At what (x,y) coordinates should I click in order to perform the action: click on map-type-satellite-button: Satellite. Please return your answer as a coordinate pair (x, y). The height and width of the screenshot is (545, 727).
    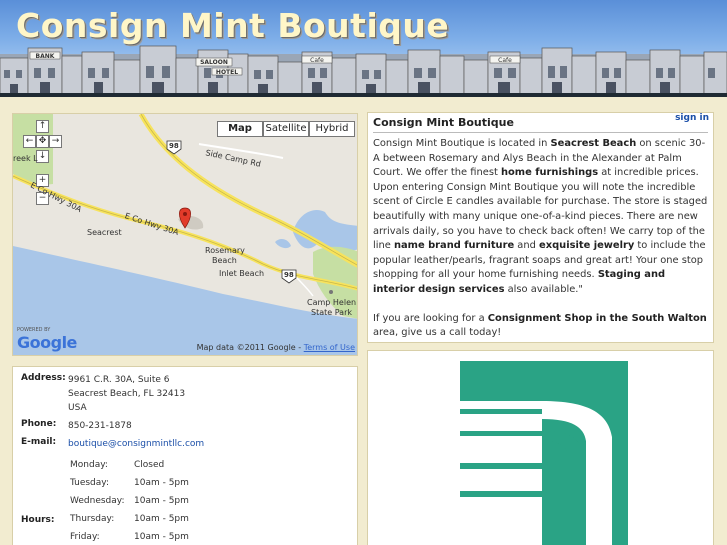
    Looking at the image, I should click on (286, 129).